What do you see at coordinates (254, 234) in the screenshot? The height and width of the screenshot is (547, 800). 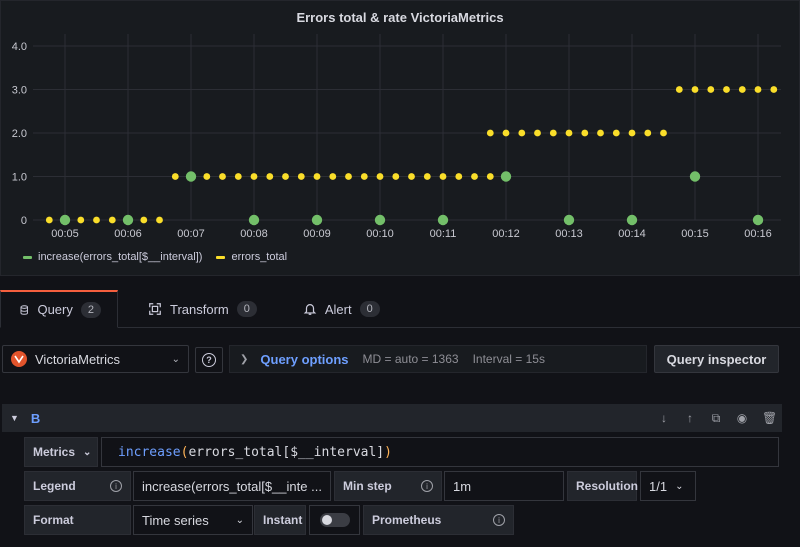 I see `x-tick-label: 00:08` at bounding box center [254, 234].